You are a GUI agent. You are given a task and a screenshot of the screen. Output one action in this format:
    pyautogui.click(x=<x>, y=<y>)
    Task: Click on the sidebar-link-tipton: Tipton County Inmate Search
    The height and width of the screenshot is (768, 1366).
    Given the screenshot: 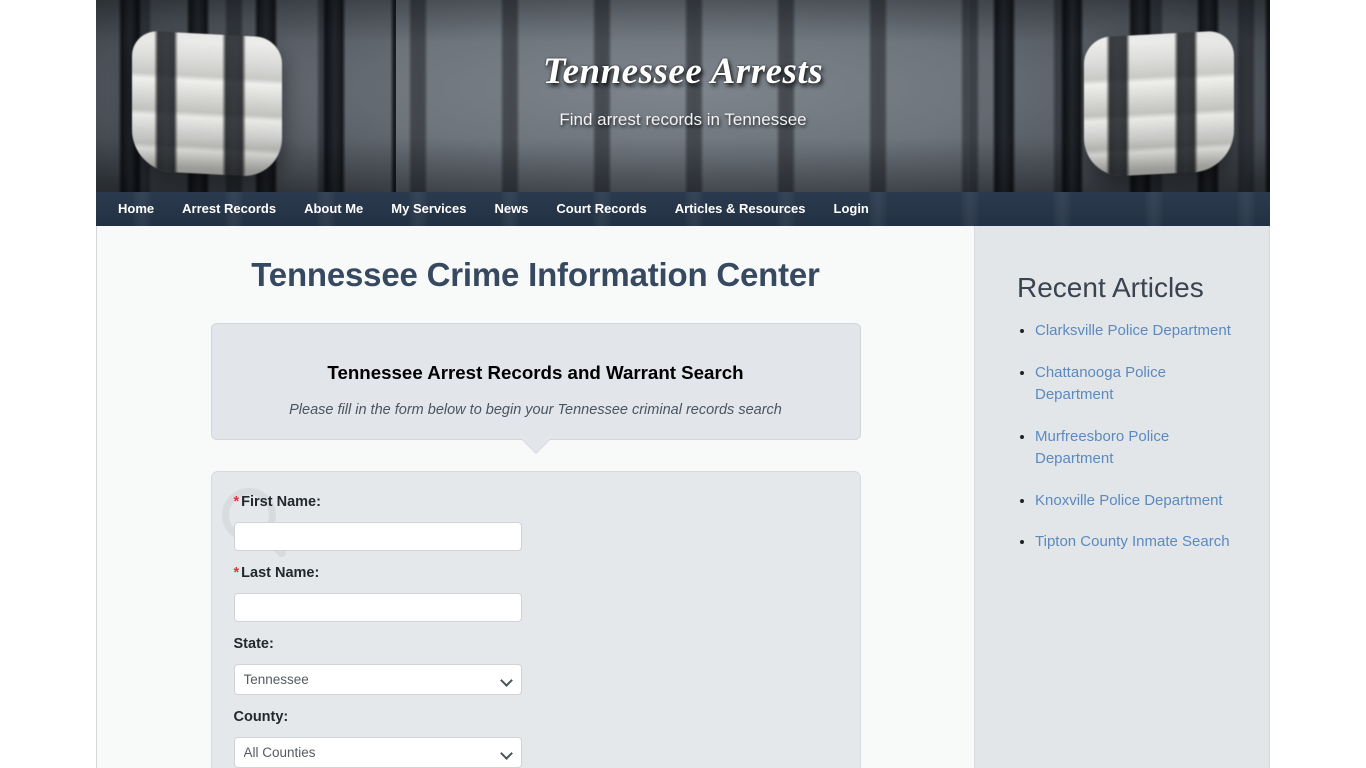 What is the action you would take?
    pyautogui.click(x=1132, y=541)
    